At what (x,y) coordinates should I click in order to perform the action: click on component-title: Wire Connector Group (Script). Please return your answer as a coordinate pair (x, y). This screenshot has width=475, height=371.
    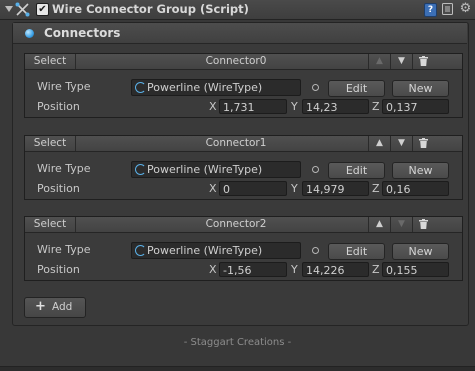
    Looking at the image, I should click on (150, 9).